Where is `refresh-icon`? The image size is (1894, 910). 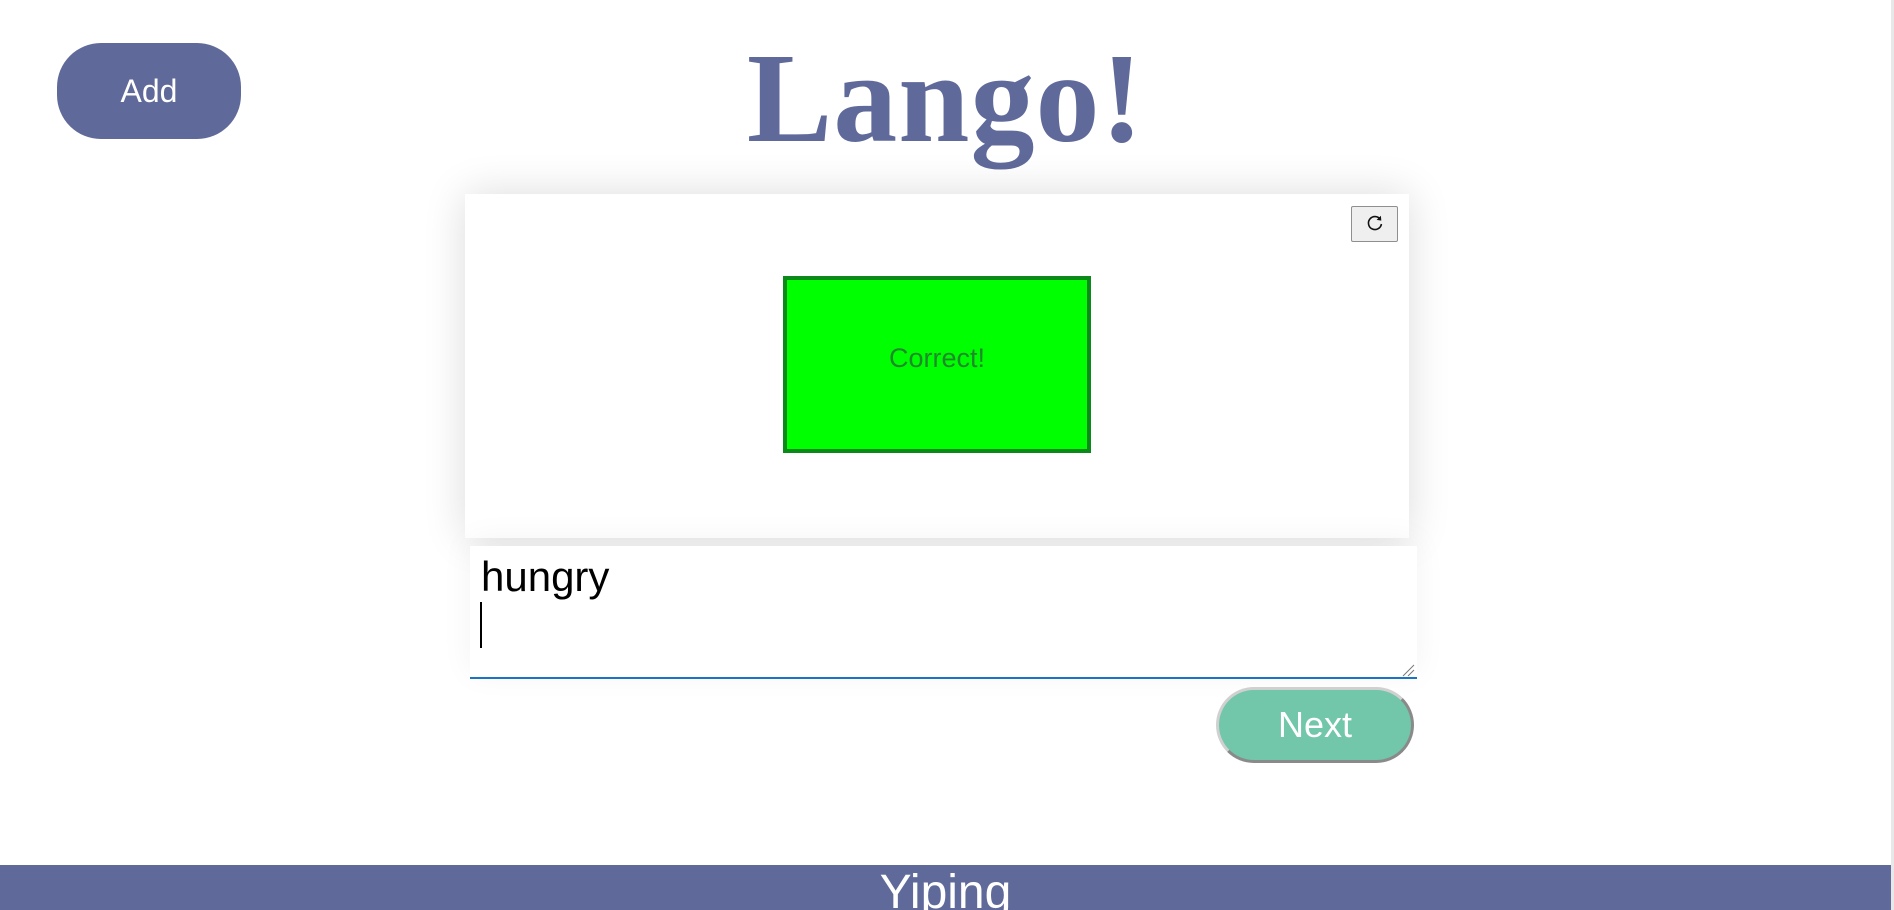
refresh-icon is located at coordinates (1375, 224).